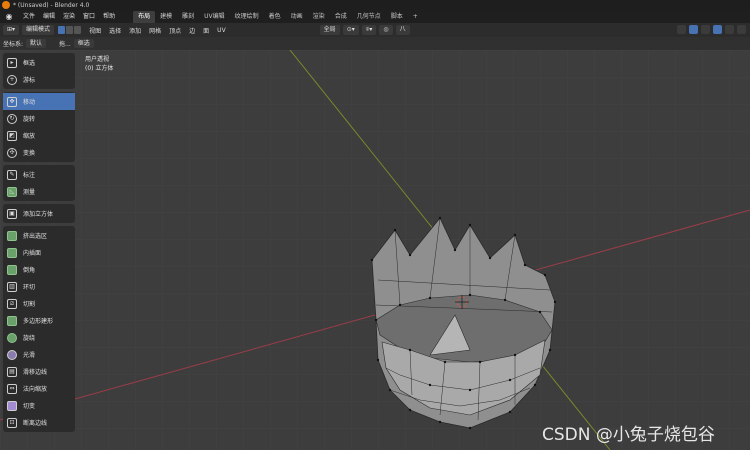 The width and height of the screenshot is (750, 450). I want to click on add-cube-icon: ▣, so click(12, 213).